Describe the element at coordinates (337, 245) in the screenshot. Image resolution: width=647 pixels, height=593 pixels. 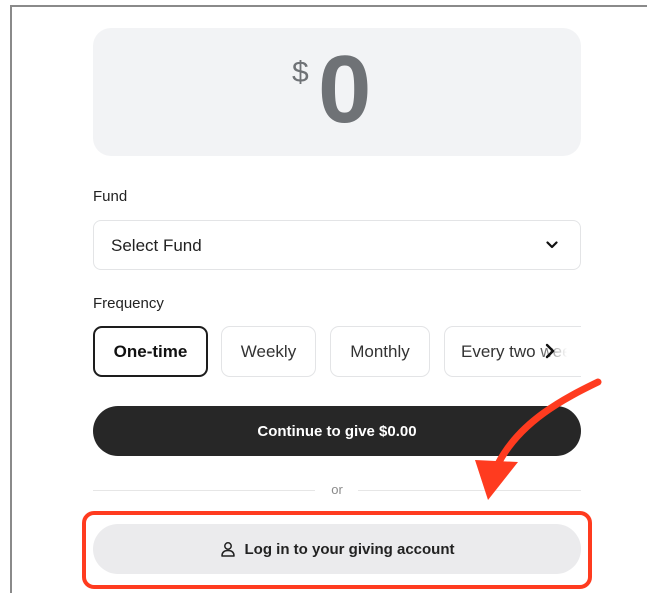
I see `fund-select: Select Fund` at that location.